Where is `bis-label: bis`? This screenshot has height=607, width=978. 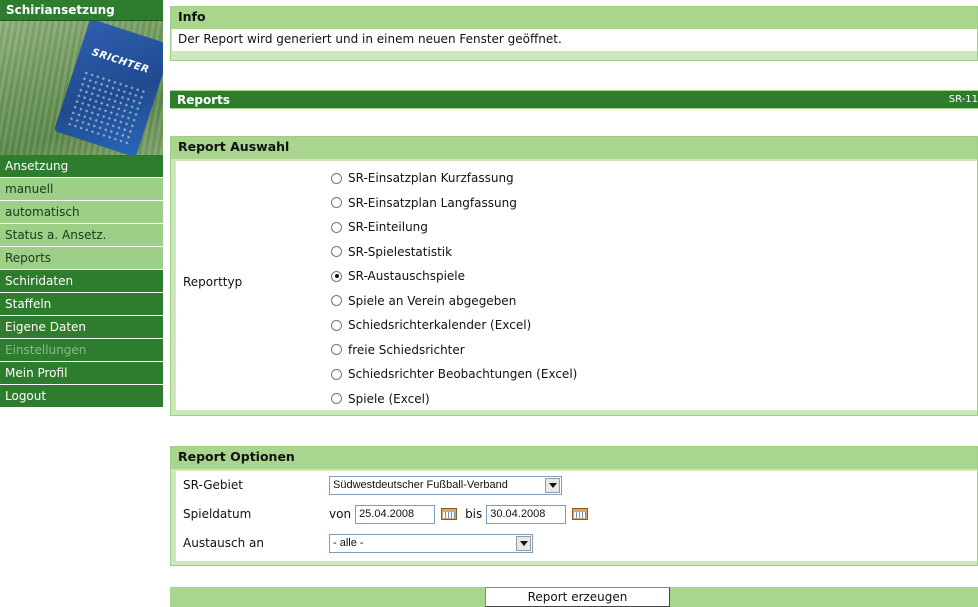
bis-label: bis is located at coordinates (474, 514).